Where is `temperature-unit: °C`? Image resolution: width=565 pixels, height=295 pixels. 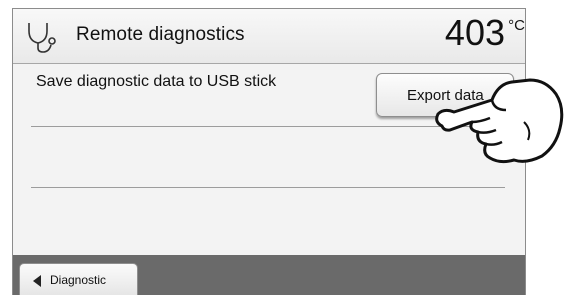
temperature-unit: °C is located at coordinates (516, 25).